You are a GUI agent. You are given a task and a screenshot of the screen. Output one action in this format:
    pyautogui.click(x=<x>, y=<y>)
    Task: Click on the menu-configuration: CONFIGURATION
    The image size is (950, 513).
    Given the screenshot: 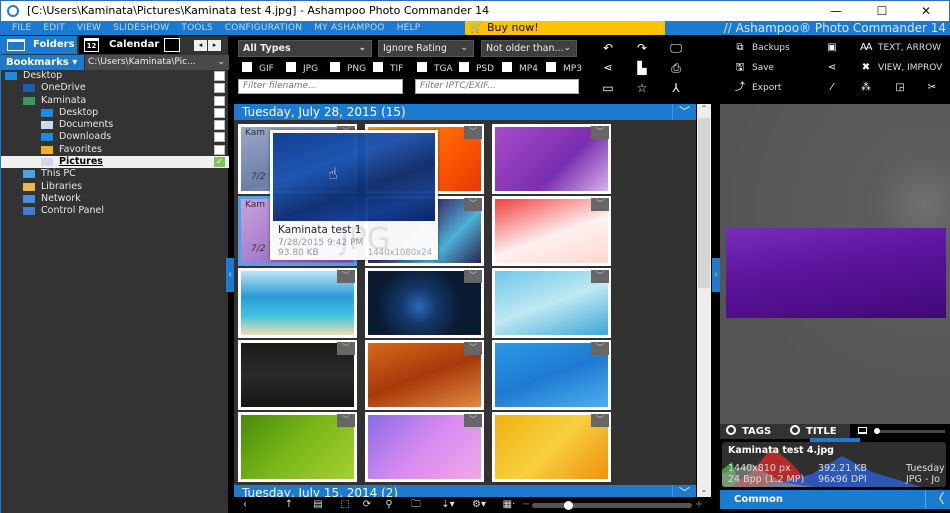 What is the action you would take?
    pyautogui.click(x=263, y=28)
    